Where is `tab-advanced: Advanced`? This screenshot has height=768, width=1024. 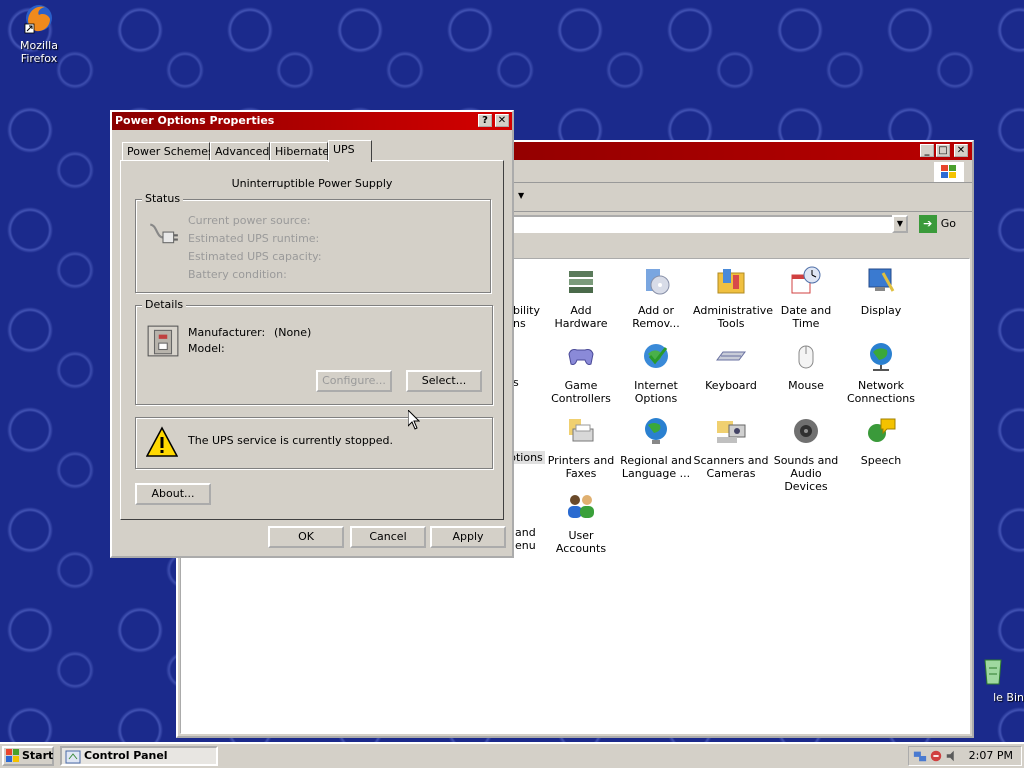 tab-advanced: Advanced is located at coordinates (240, 151).